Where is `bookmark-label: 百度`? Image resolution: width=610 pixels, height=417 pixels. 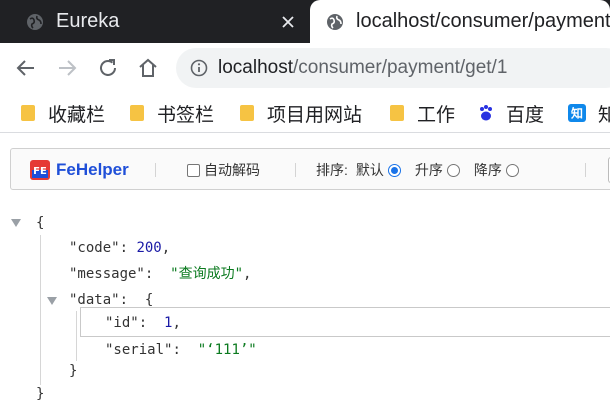
bookmark-label: 百度 is located at coordinates (525, 115).